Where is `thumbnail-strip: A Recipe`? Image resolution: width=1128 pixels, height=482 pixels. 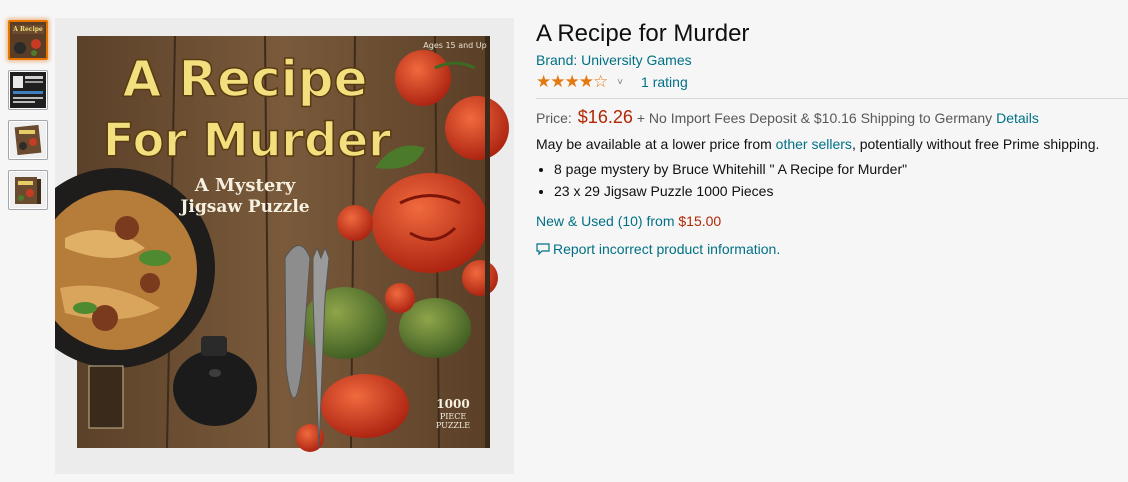
thumbnail-strip: A Recipe is located at coordinates (30, 120).